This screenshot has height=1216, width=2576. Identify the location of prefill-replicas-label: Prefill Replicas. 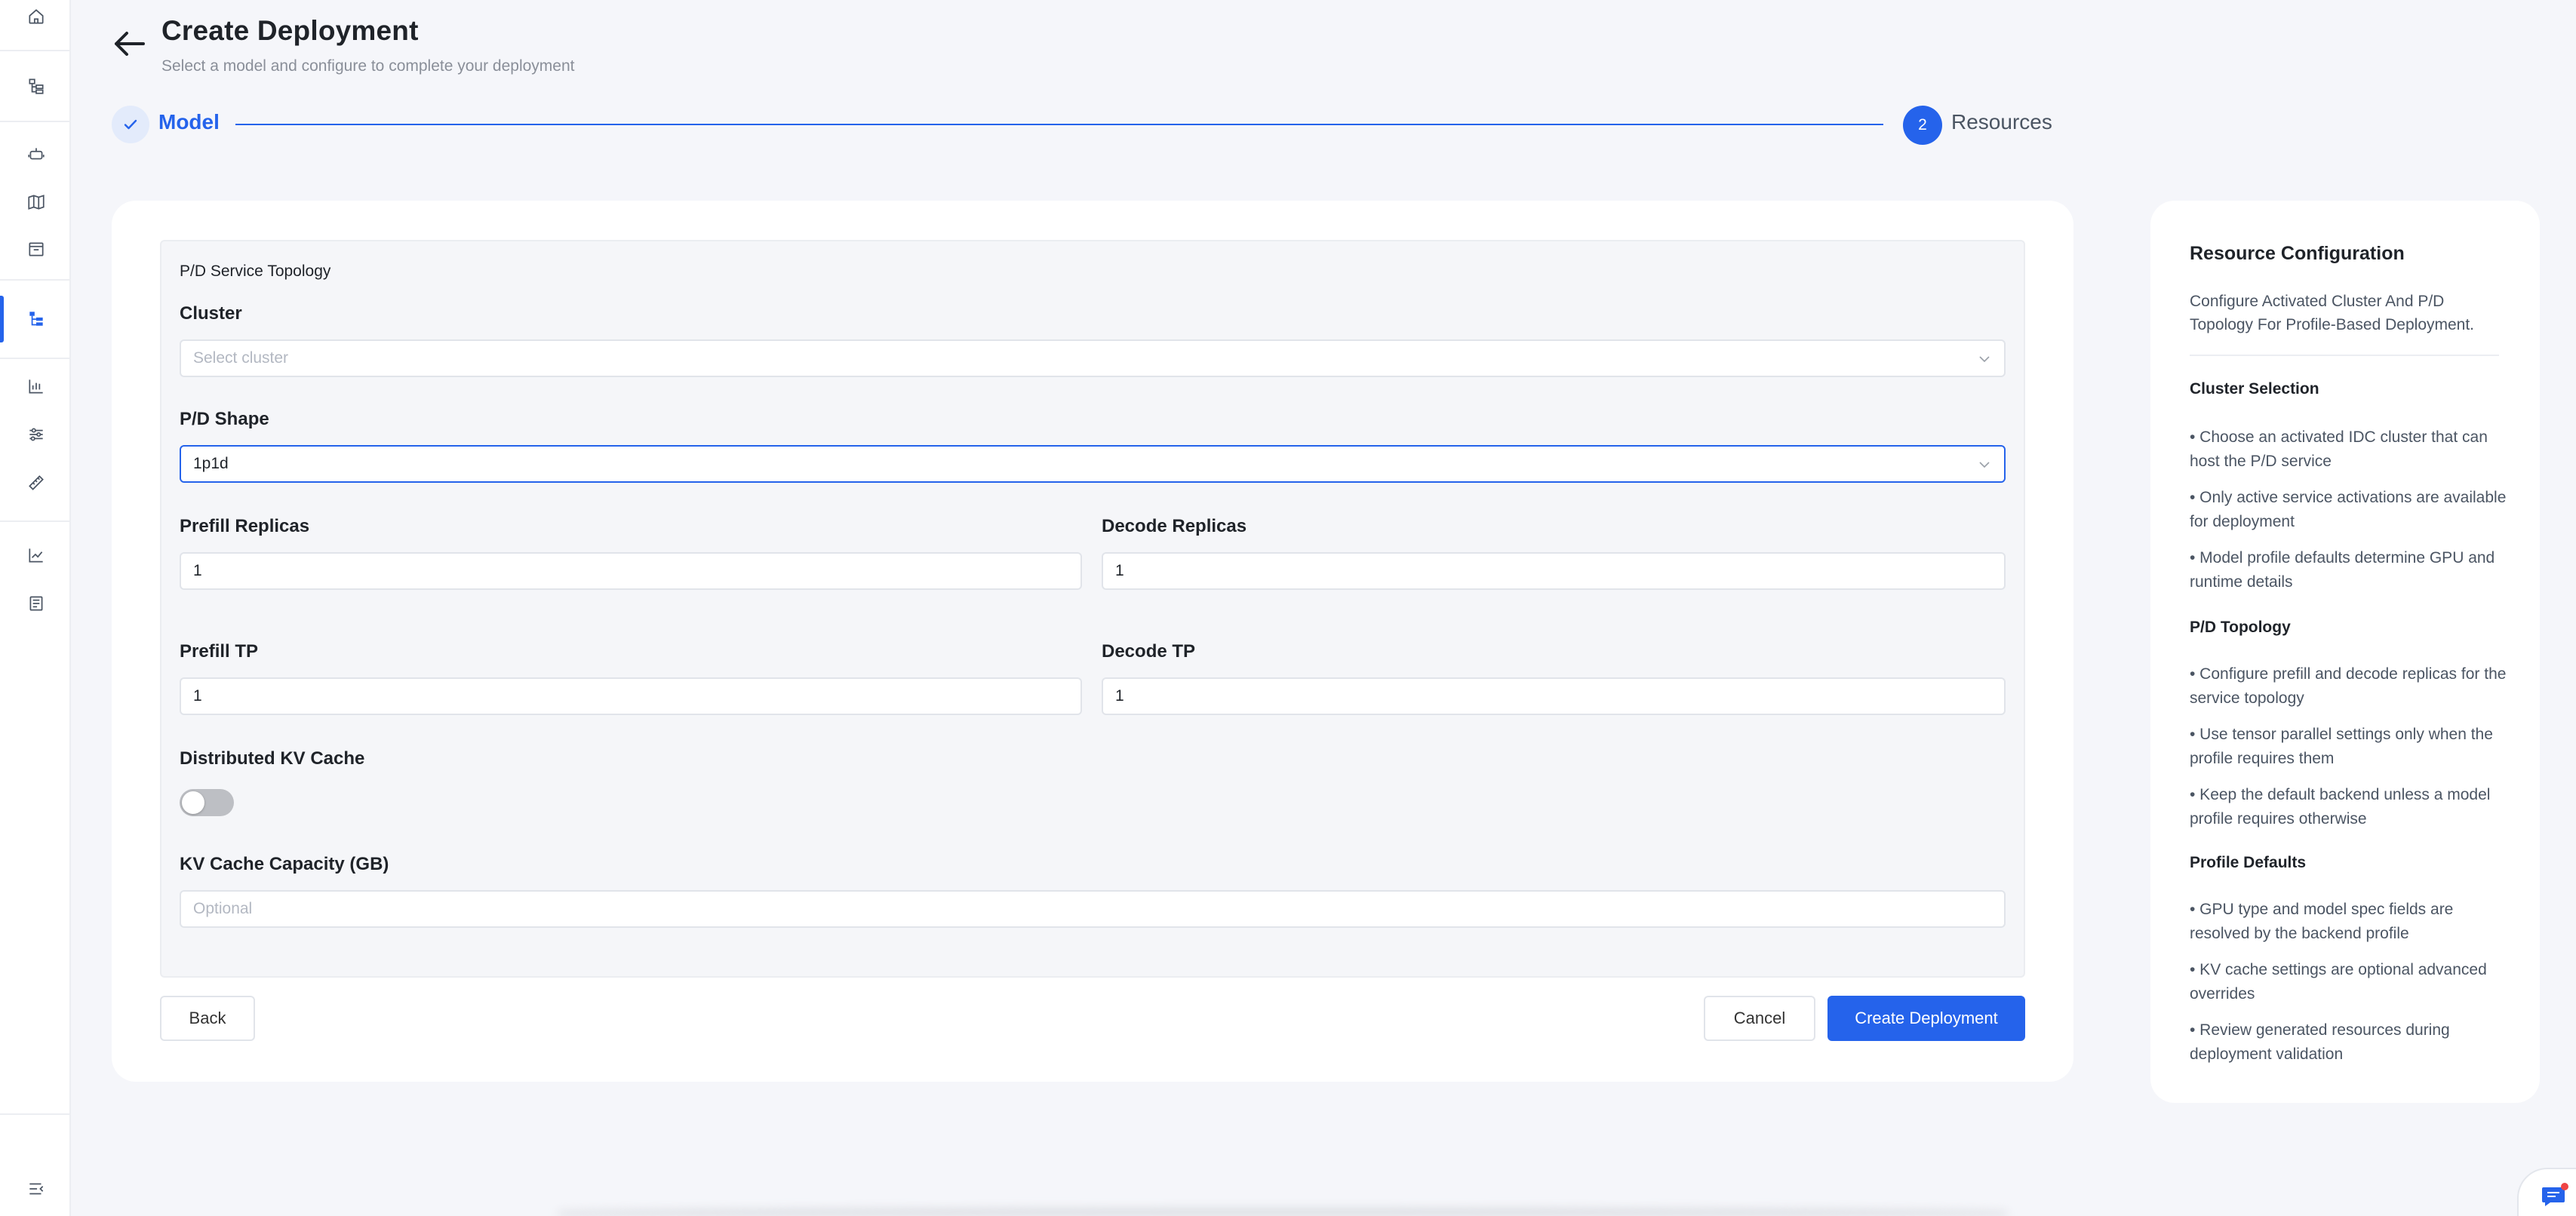
(245, 526).